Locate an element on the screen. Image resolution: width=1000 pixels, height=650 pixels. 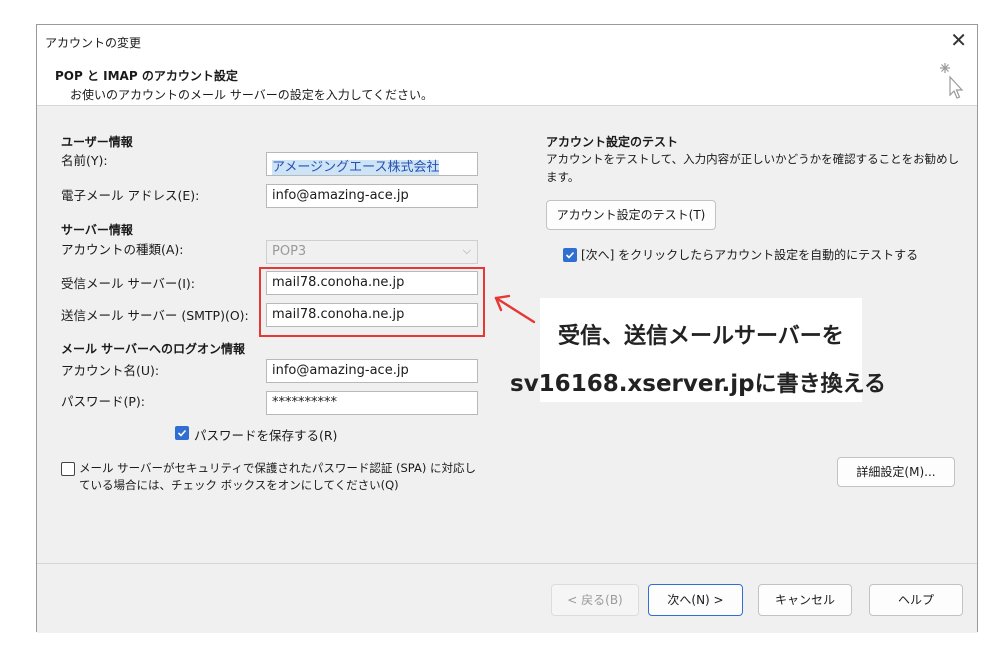
help-button: ヘルプ is located at coordinates (916, 600).